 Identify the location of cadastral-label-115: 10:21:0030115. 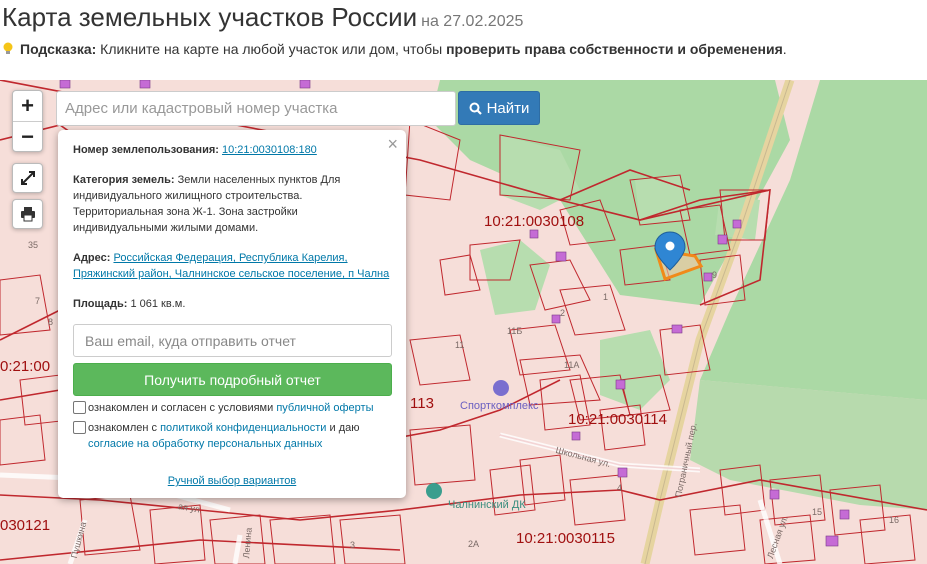
(565, 538).